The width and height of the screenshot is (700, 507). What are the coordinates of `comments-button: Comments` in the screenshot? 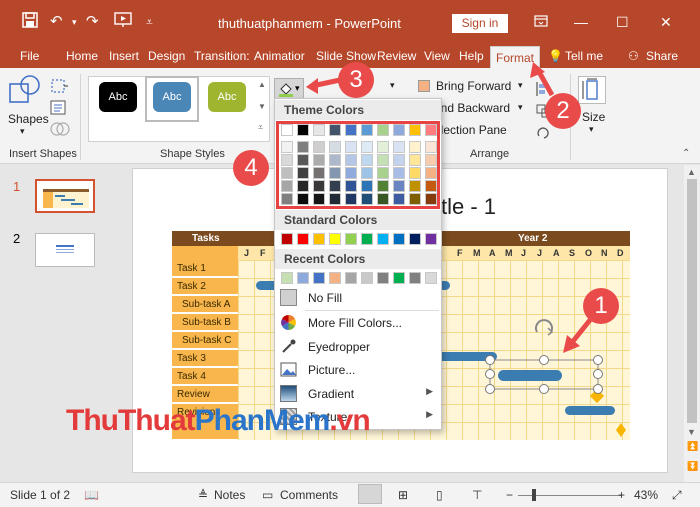 It's located at (309, 495).